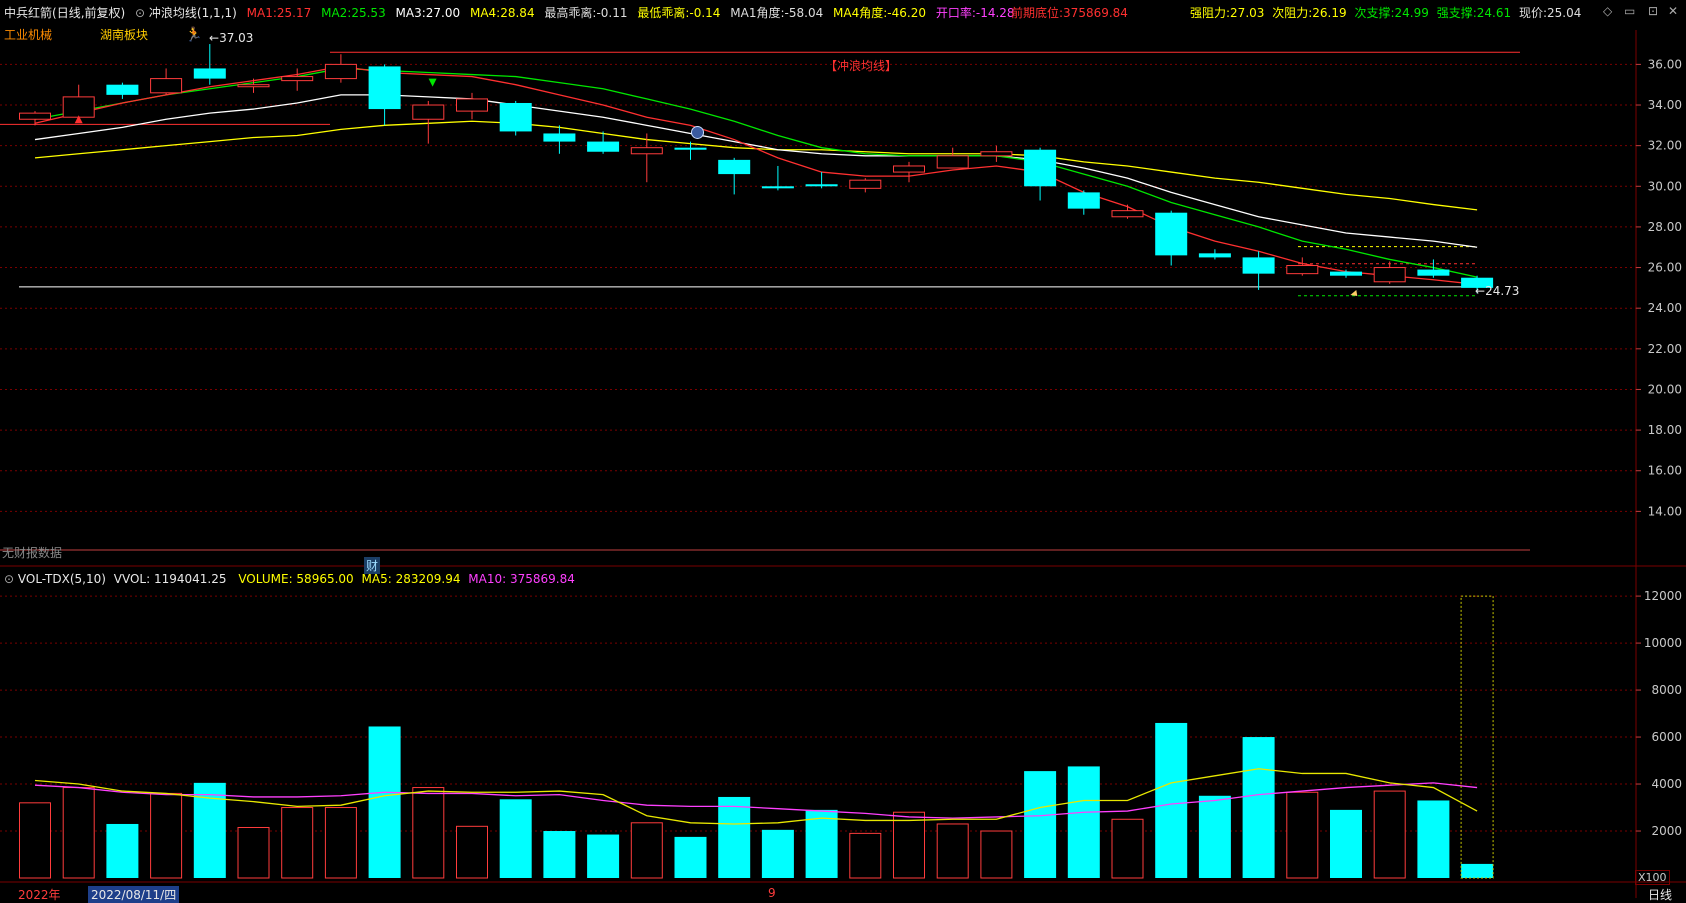 The width and height of the screenshot is (1686, 903). Describe the element at coordinates (1247, 13) in the screenshot. I see `strong-res-value: 27.03` at that location.